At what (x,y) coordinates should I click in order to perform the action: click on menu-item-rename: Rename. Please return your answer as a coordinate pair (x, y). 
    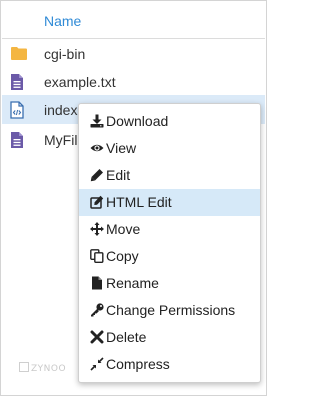
    Looking at the image, I should click on (169, 283).